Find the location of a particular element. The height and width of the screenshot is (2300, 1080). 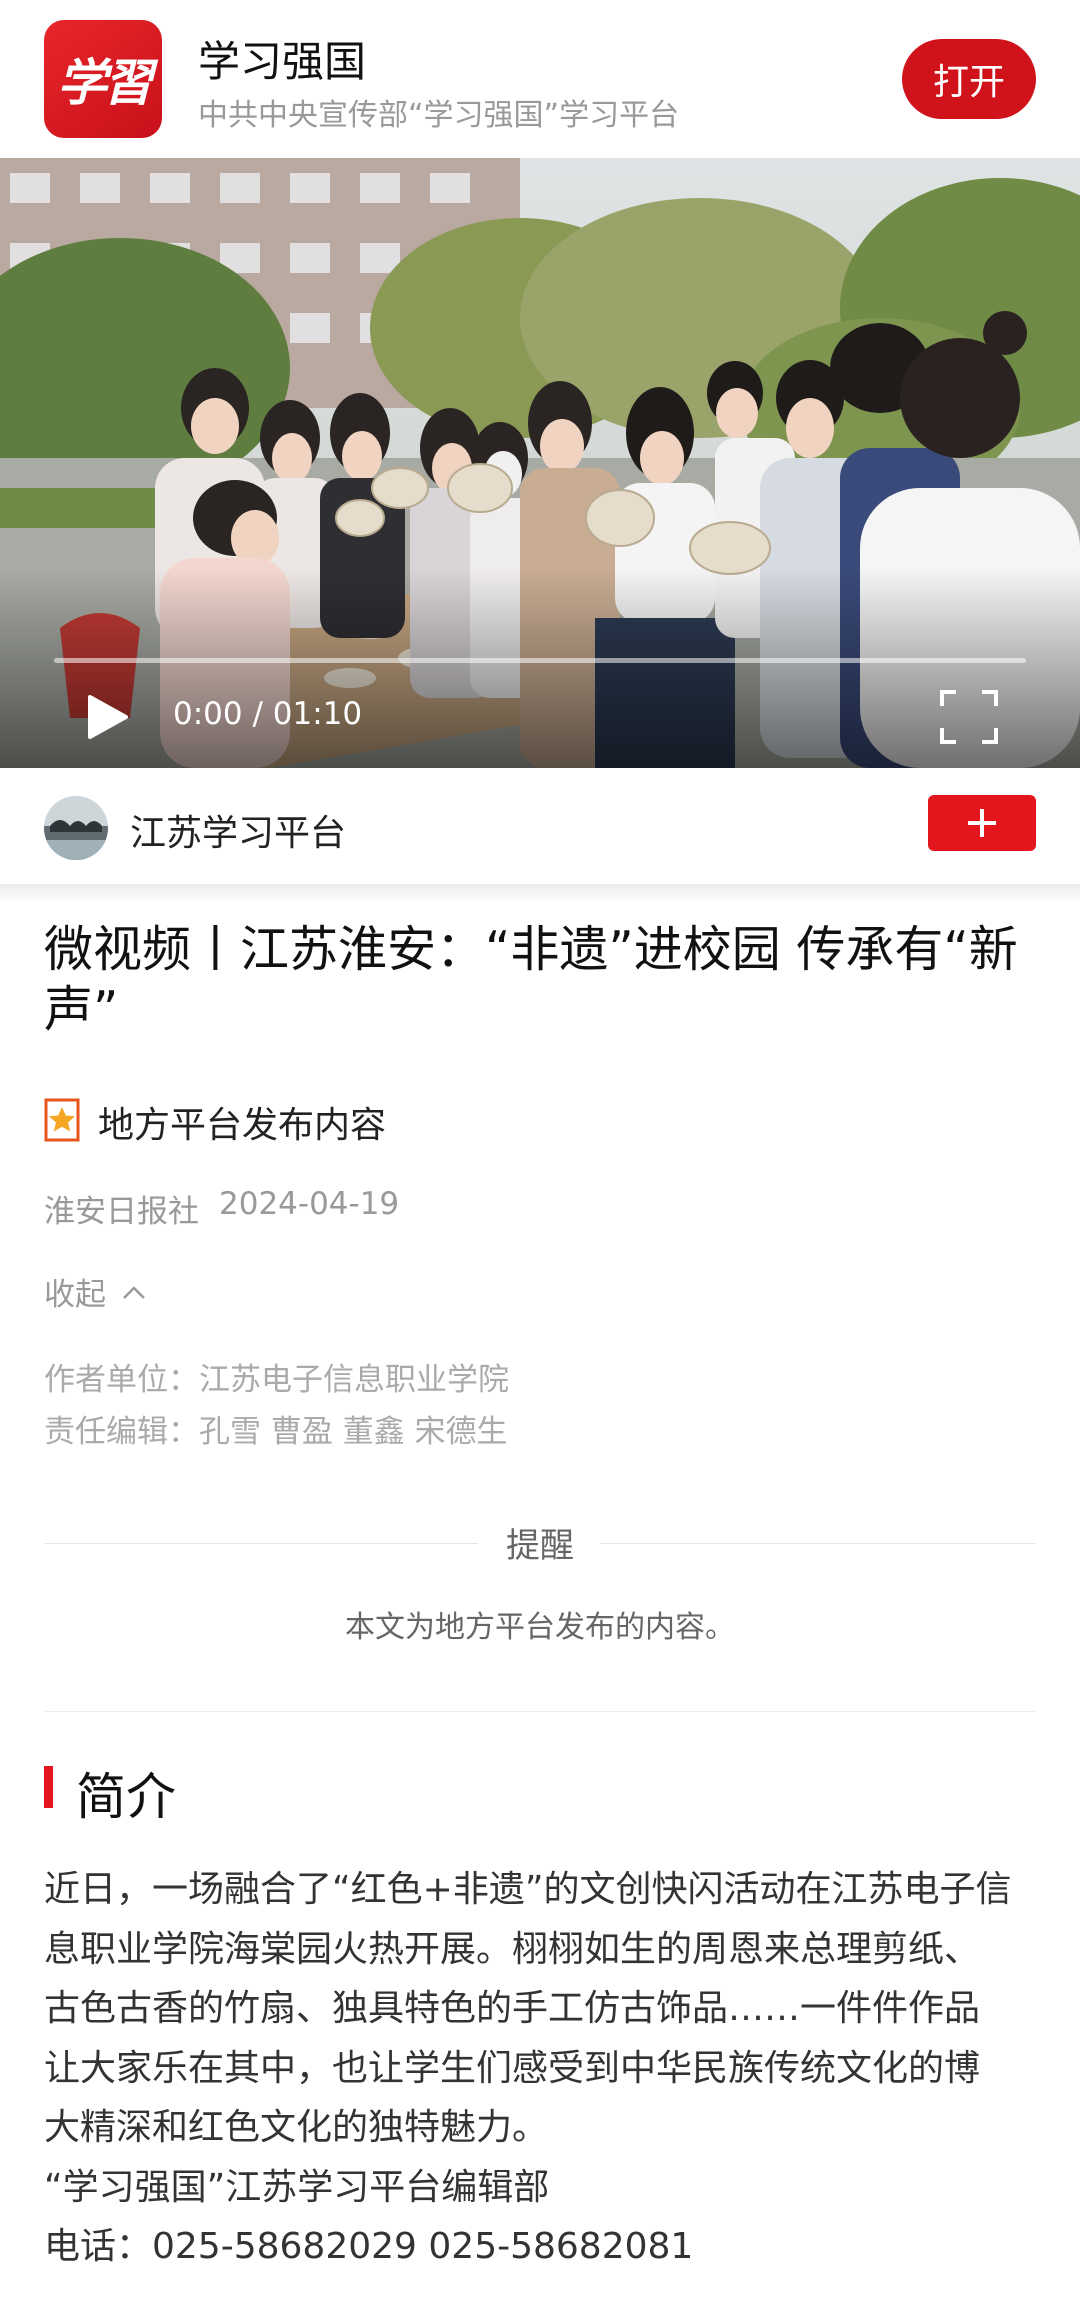

app-subtitle: 中共中央宣传部“学习强国”学习平台 is located at coordinates (439, 115).